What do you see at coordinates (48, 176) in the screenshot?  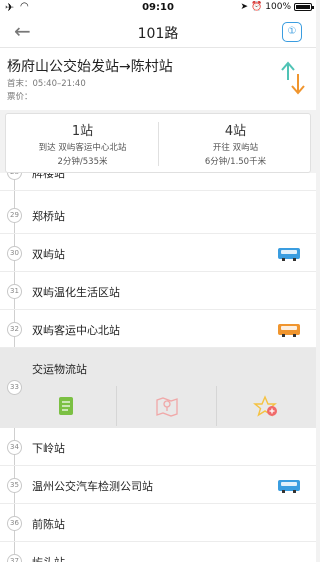 I see `stop-name: 牌楼站` at bounding box center [48, 176].